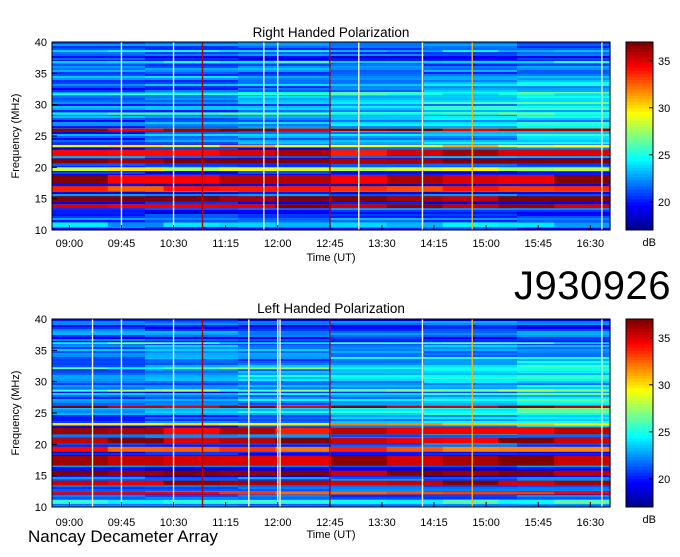 This screenshot has width=680, height=557. Describe the element at coordinates (123, 536) in the screenshot. I see `instrument-name: Nancay Decameter Array` at that location.